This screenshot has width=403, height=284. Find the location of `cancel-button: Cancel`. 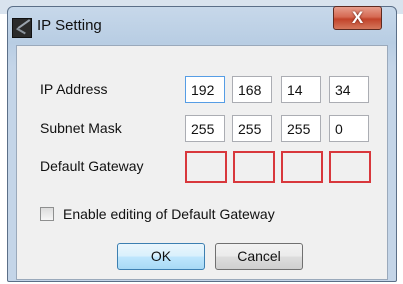

cancel-button: Cancel is located at coordinates (259, 256).